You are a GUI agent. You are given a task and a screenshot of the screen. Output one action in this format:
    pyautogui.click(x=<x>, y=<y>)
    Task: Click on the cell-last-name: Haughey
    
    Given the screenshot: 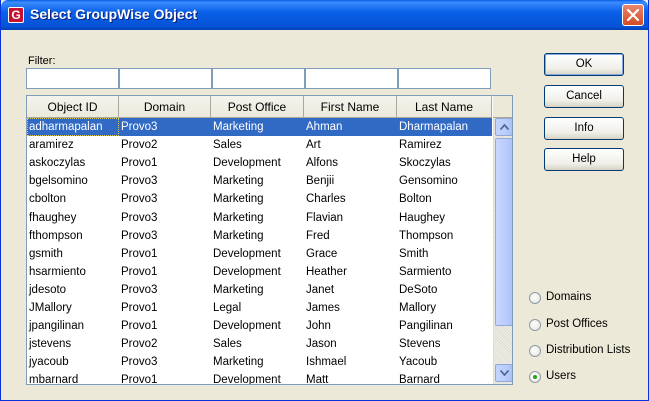 What is the action you would take?
    pyautogui.click(x=422, y=217)
    